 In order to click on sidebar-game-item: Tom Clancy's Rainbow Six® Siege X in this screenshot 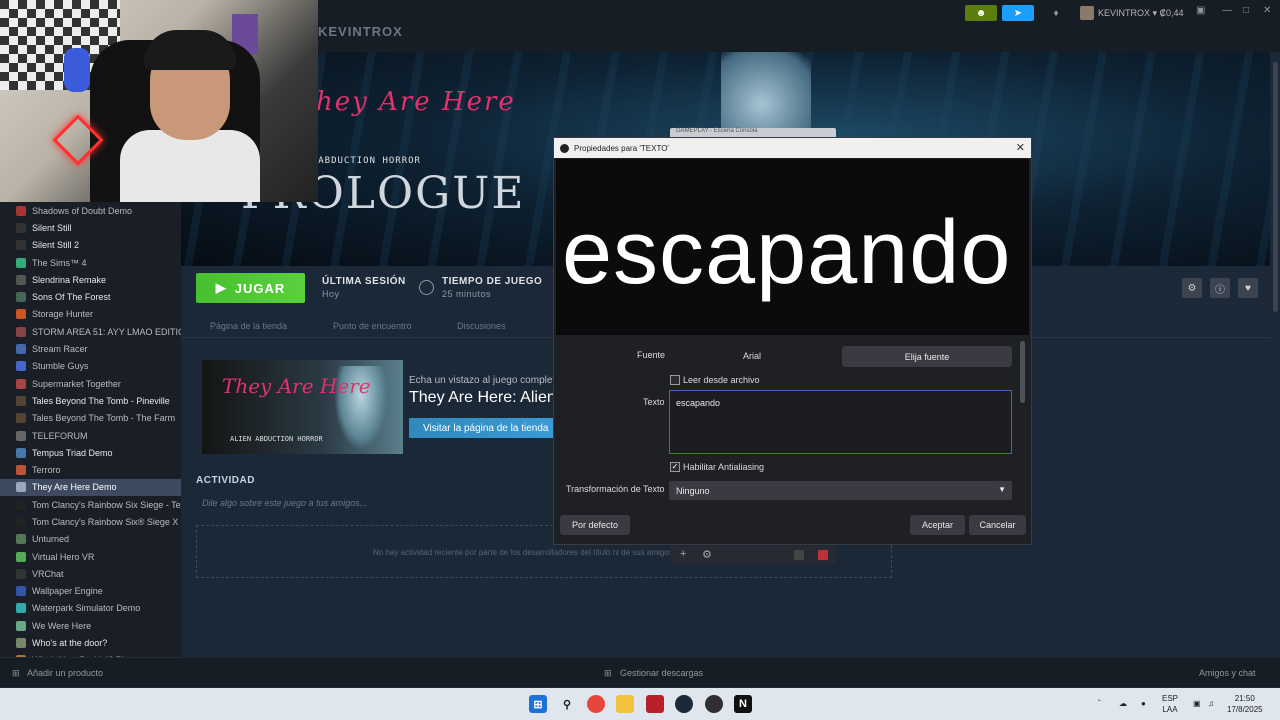, I will do `click(90, 521)`.